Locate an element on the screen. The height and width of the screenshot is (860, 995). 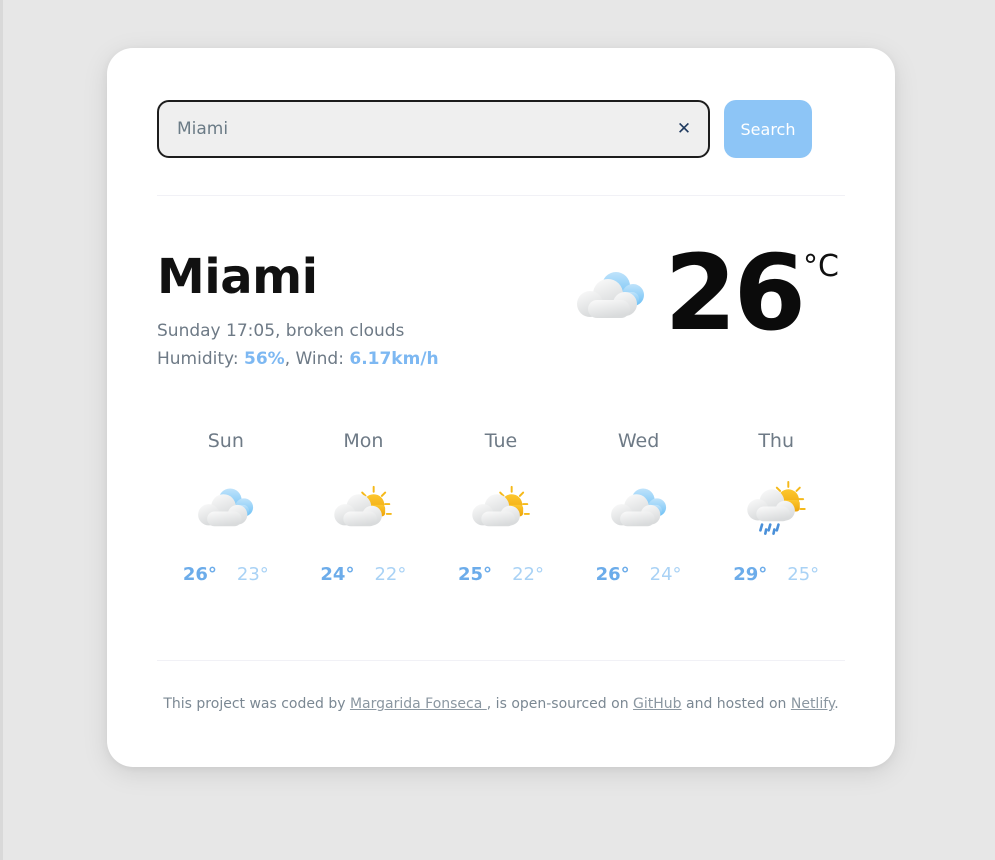
forecast-dayname: Thu is located at coordinates (776, 441).